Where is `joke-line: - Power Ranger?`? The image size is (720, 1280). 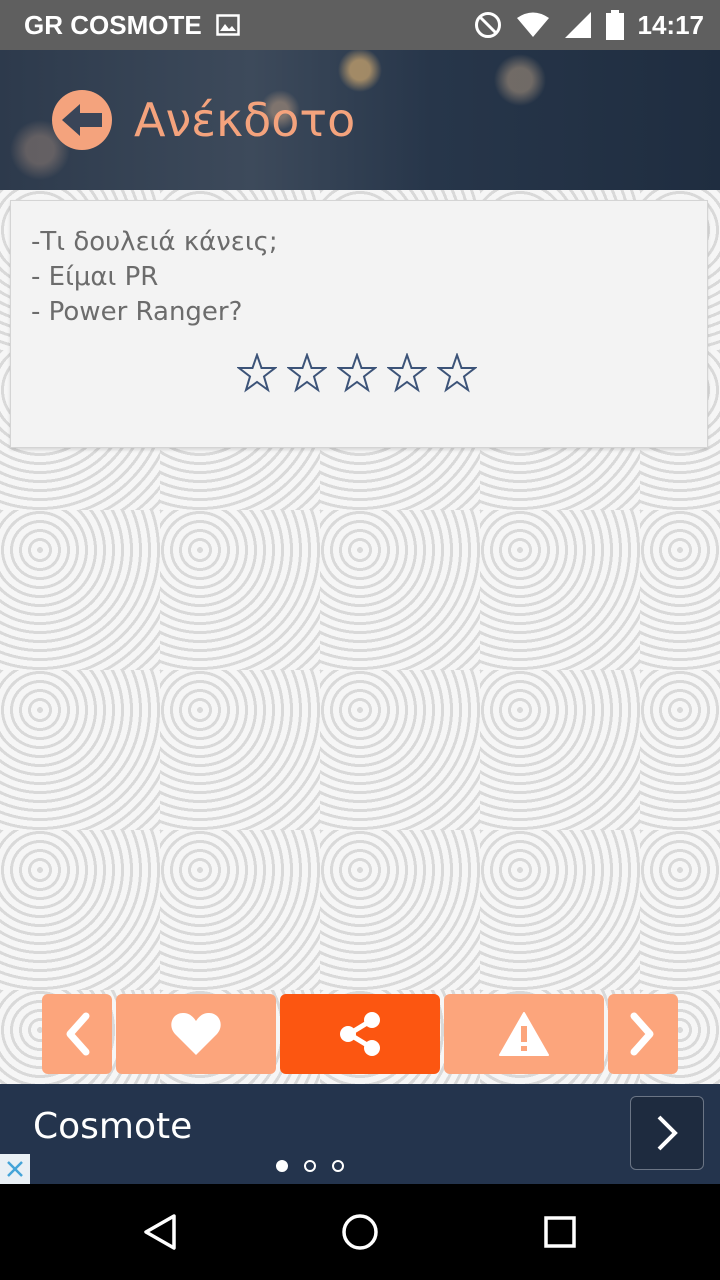 joke-line: - Power Ranger? is located at coordinates (137, 312).